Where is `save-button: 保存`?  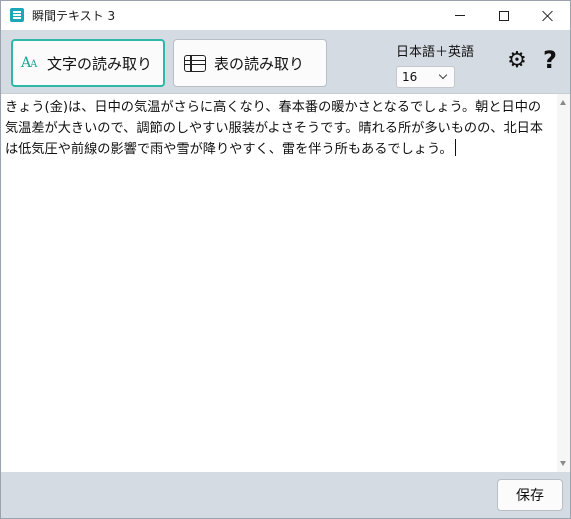 save-button: 保存 is located at coordinates (530, 495).